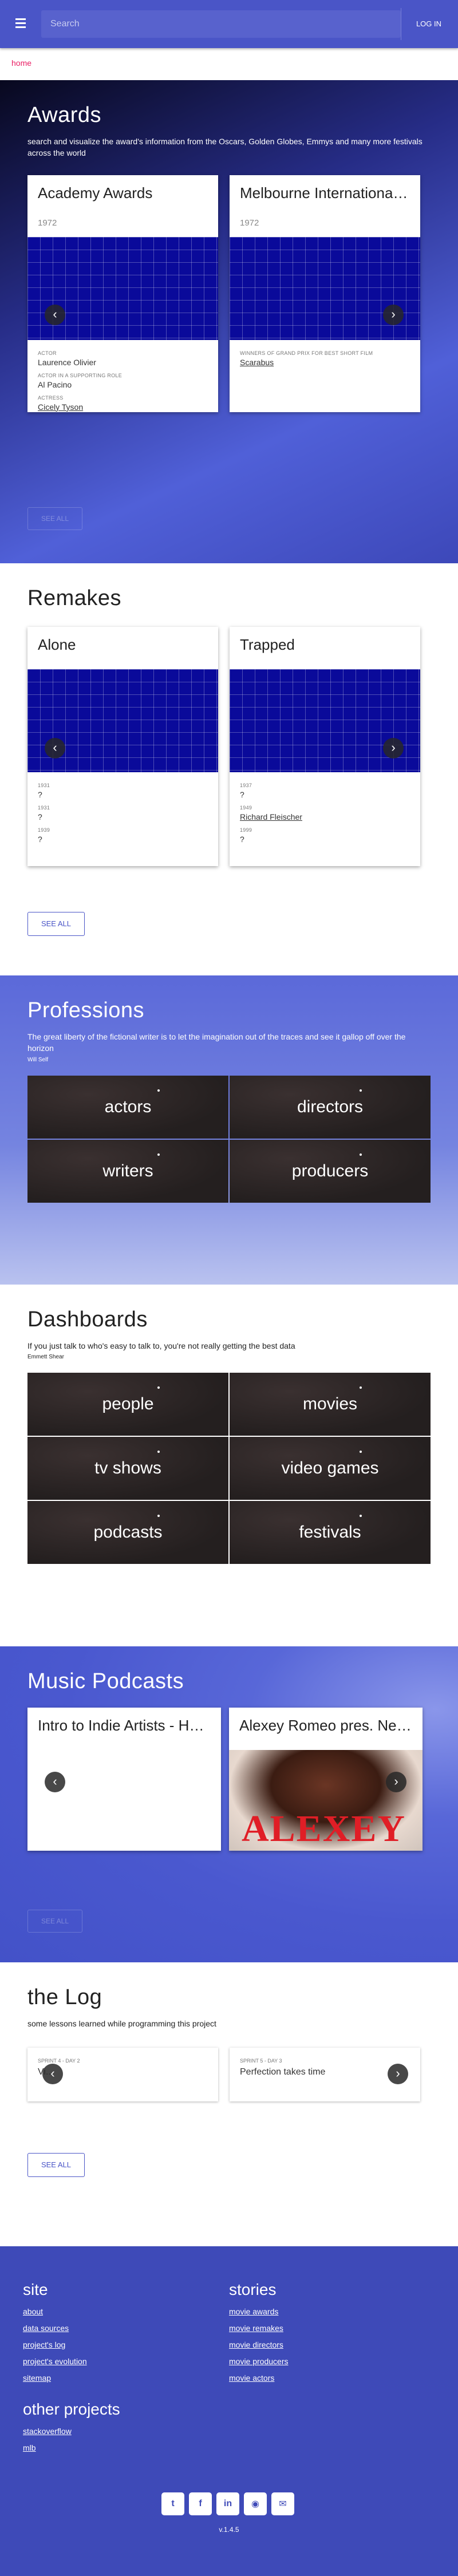 Image resolution: width=458 pixels, height=2576 pixels. I want to click on dashboard-tile-video-games: video games, so click(331, 1468).